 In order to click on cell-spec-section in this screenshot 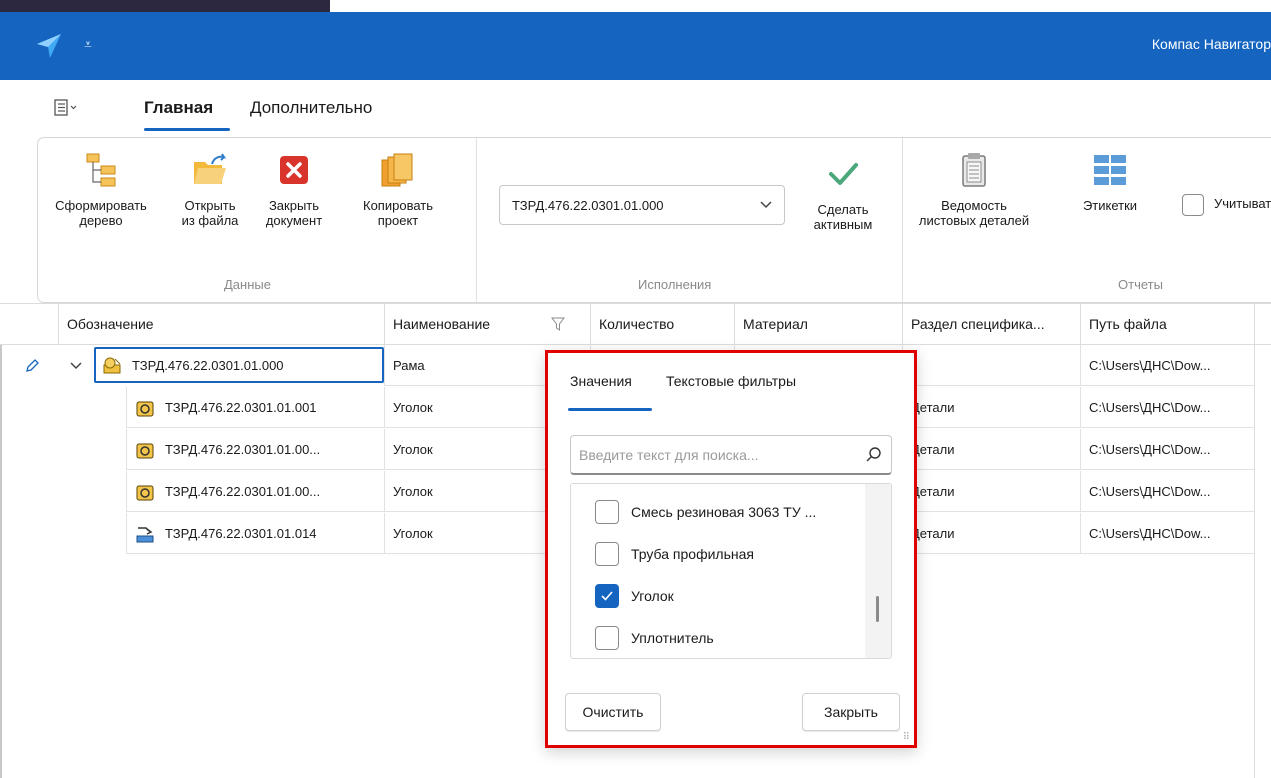, I will do `click(991, 365)`.